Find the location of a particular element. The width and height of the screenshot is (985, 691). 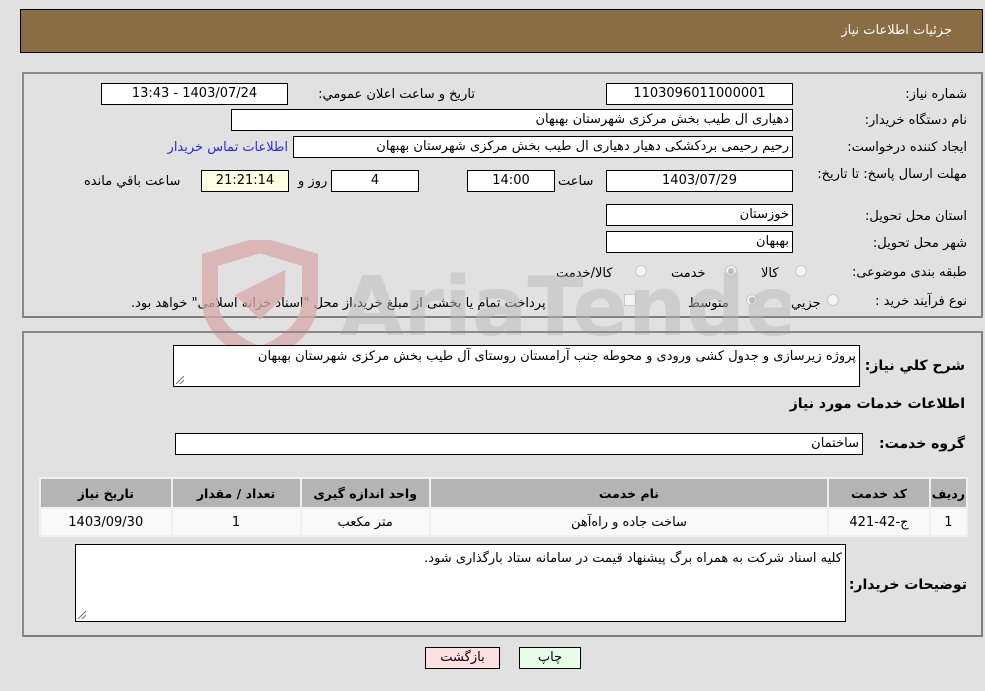

summary-label: شرح کلي نیاز: is located at coordinates (914, 366).